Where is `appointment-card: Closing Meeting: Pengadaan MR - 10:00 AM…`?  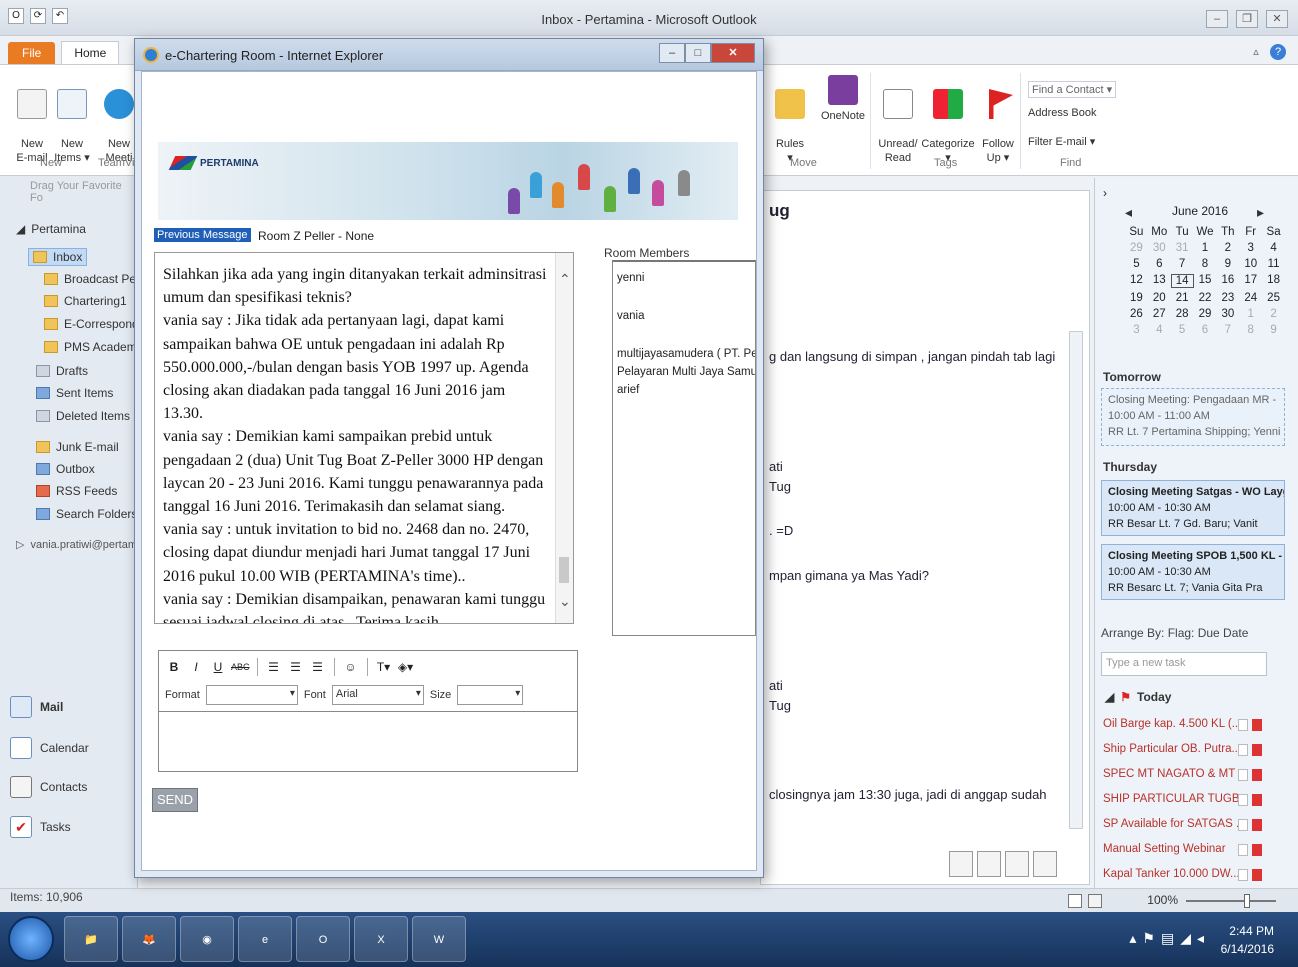
appointment-card: Closing Meeting: Pengadaan MR - 10:00 AM… is located at coordinates (1193, 417).